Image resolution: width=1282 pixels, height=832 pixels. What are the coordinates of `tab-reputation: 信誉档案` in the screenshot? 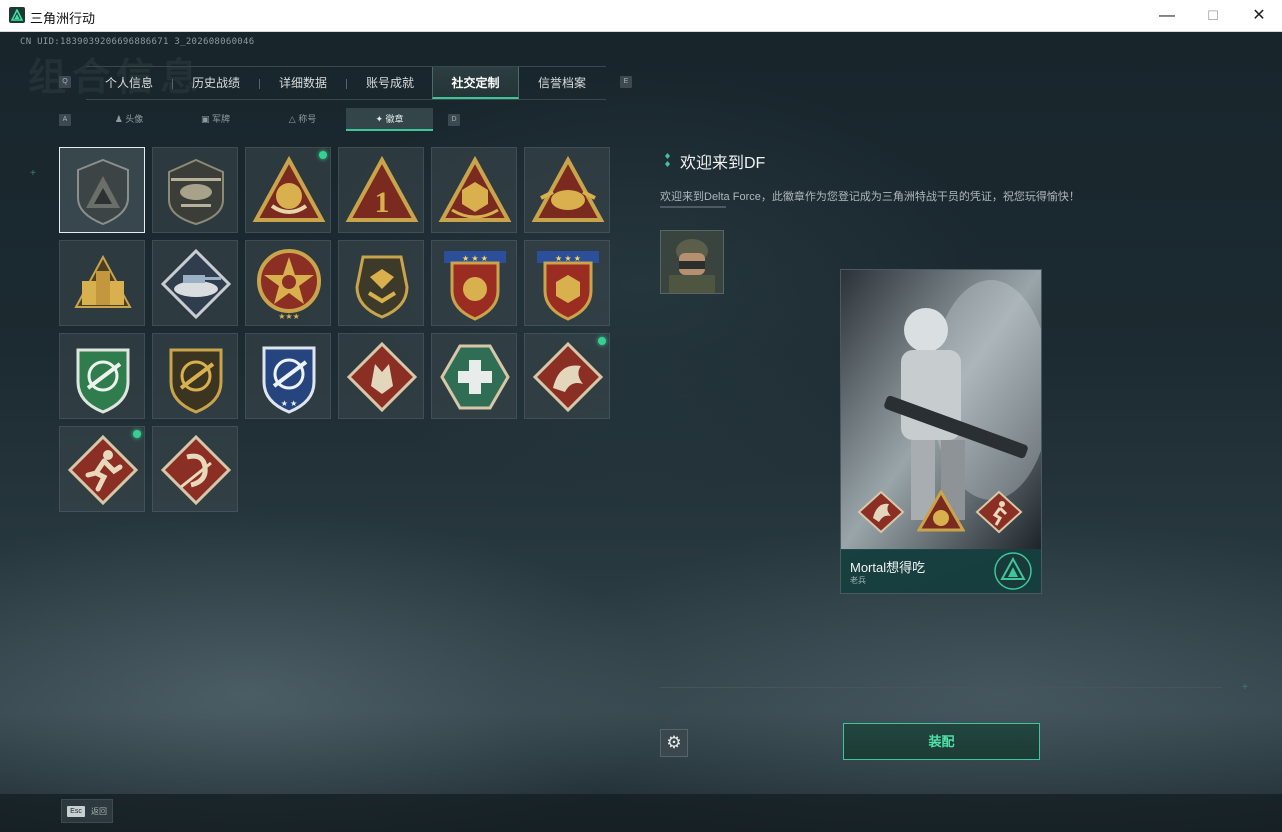 It's located at (562, 83).